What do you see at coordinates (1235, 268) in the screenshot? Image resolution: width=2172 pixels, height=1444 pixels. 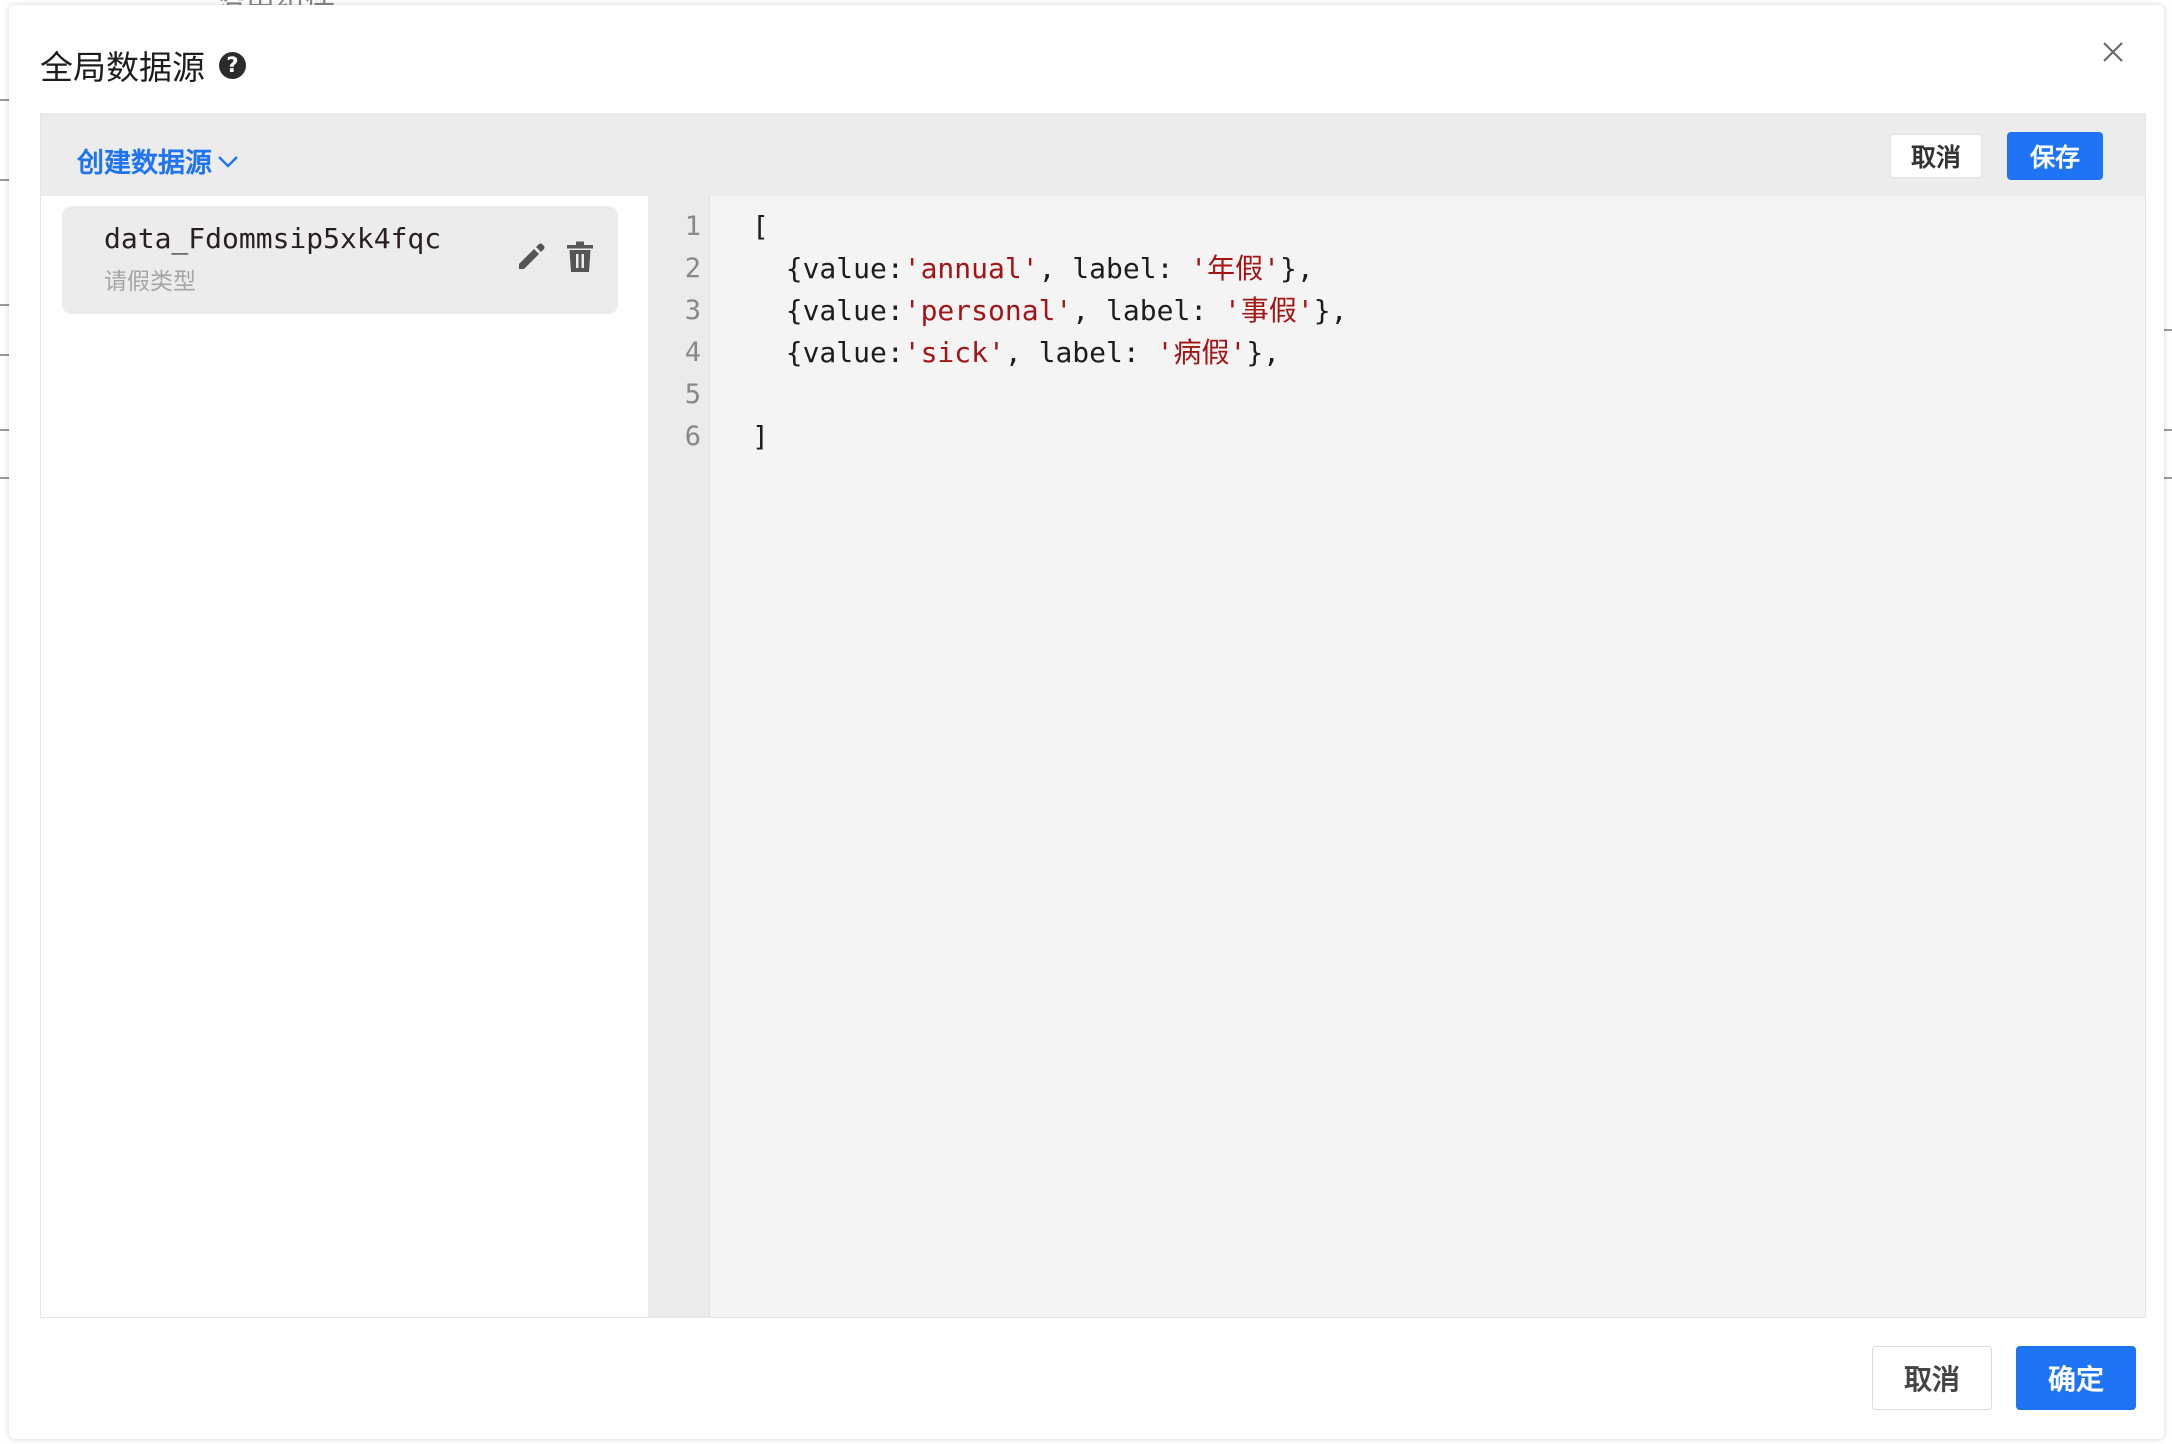 I see `string-token: '年假'` at bounding box center [1235, 268].